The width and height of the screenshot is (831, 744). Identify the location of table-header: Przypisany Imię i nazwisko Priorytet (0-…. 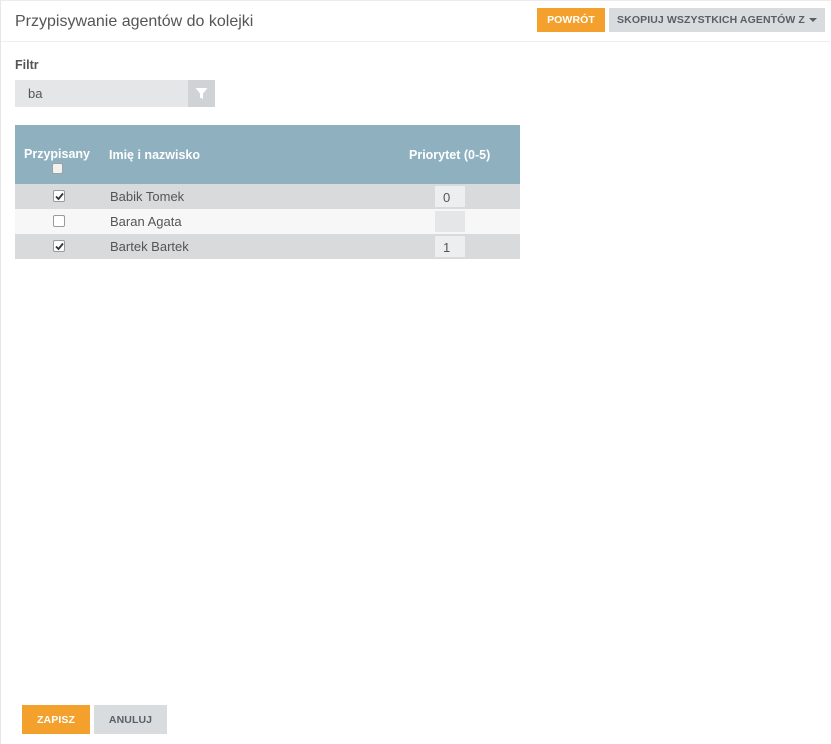
(267, 154).